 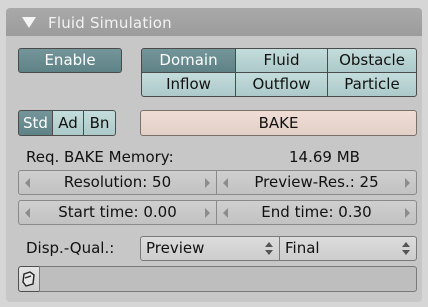 I want to click on viewport-display-quality-value: Preview, so click(x=175, y=248).